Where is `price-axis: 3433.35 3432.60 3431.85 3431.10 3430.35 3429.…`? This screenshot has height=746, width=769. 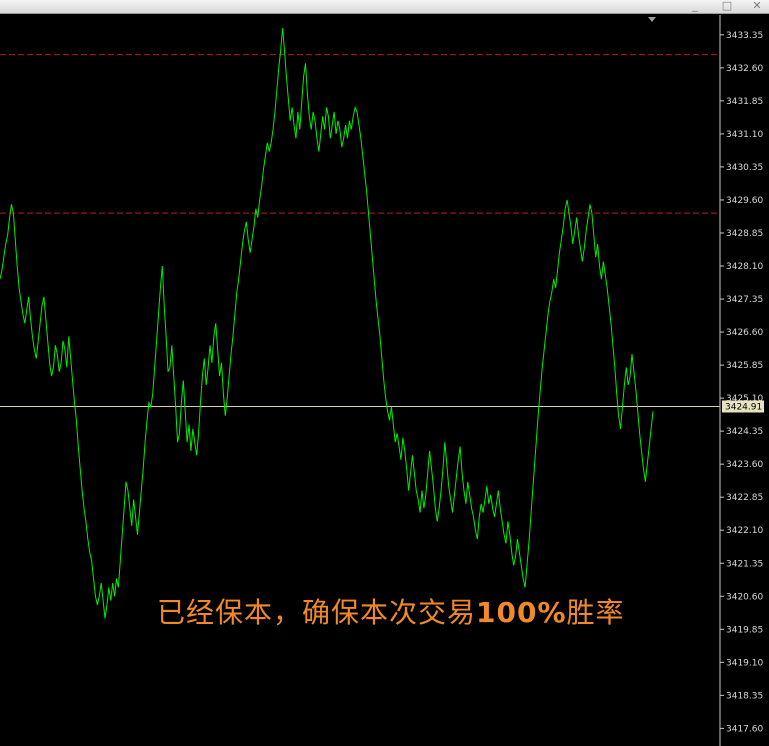 price-axis: 3433.35 3432.60 3431.85 3431.10 3430.35 3429.… is located at coordinates (741, 380).